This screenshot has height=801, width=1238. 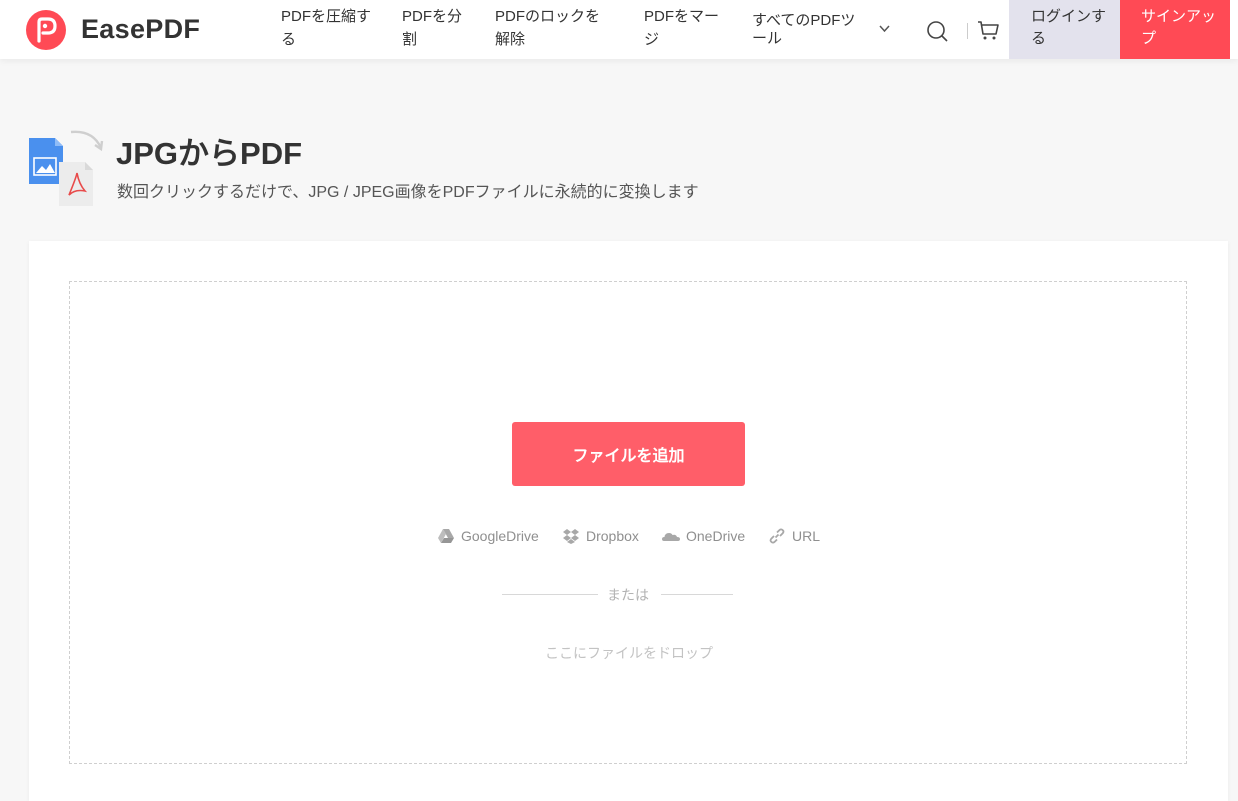 I want to click on nav-split-pdf: PDFを分割, so click(x=436, y=28).